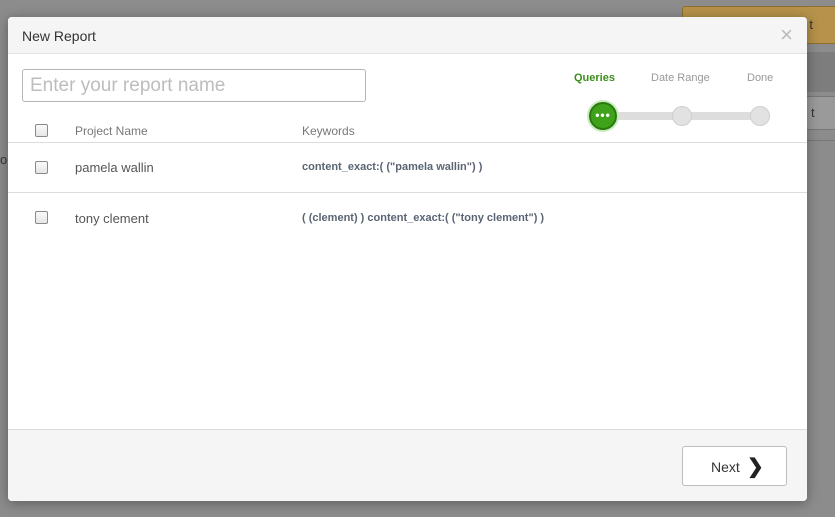  Describe the element at coordinates (678, 99) in the screenshot. I see `progress-steps: Queries Date Range Done •••` at that location.